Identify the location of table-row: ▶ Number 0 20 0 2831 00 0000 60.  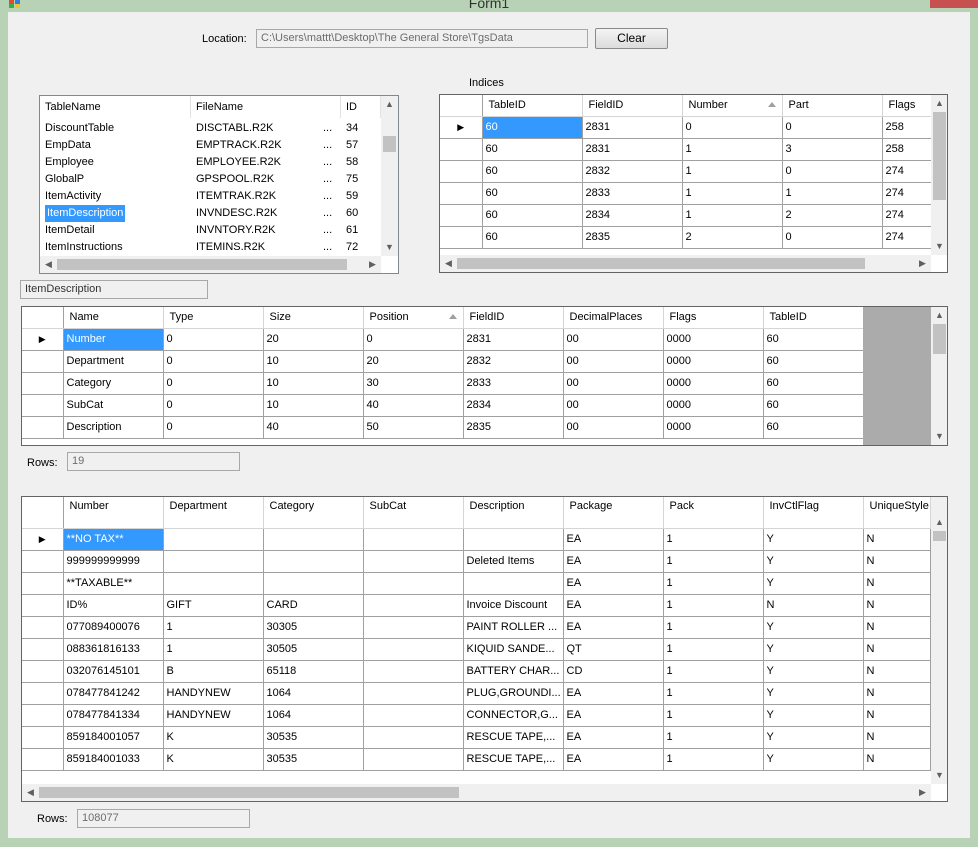
(443, 339).